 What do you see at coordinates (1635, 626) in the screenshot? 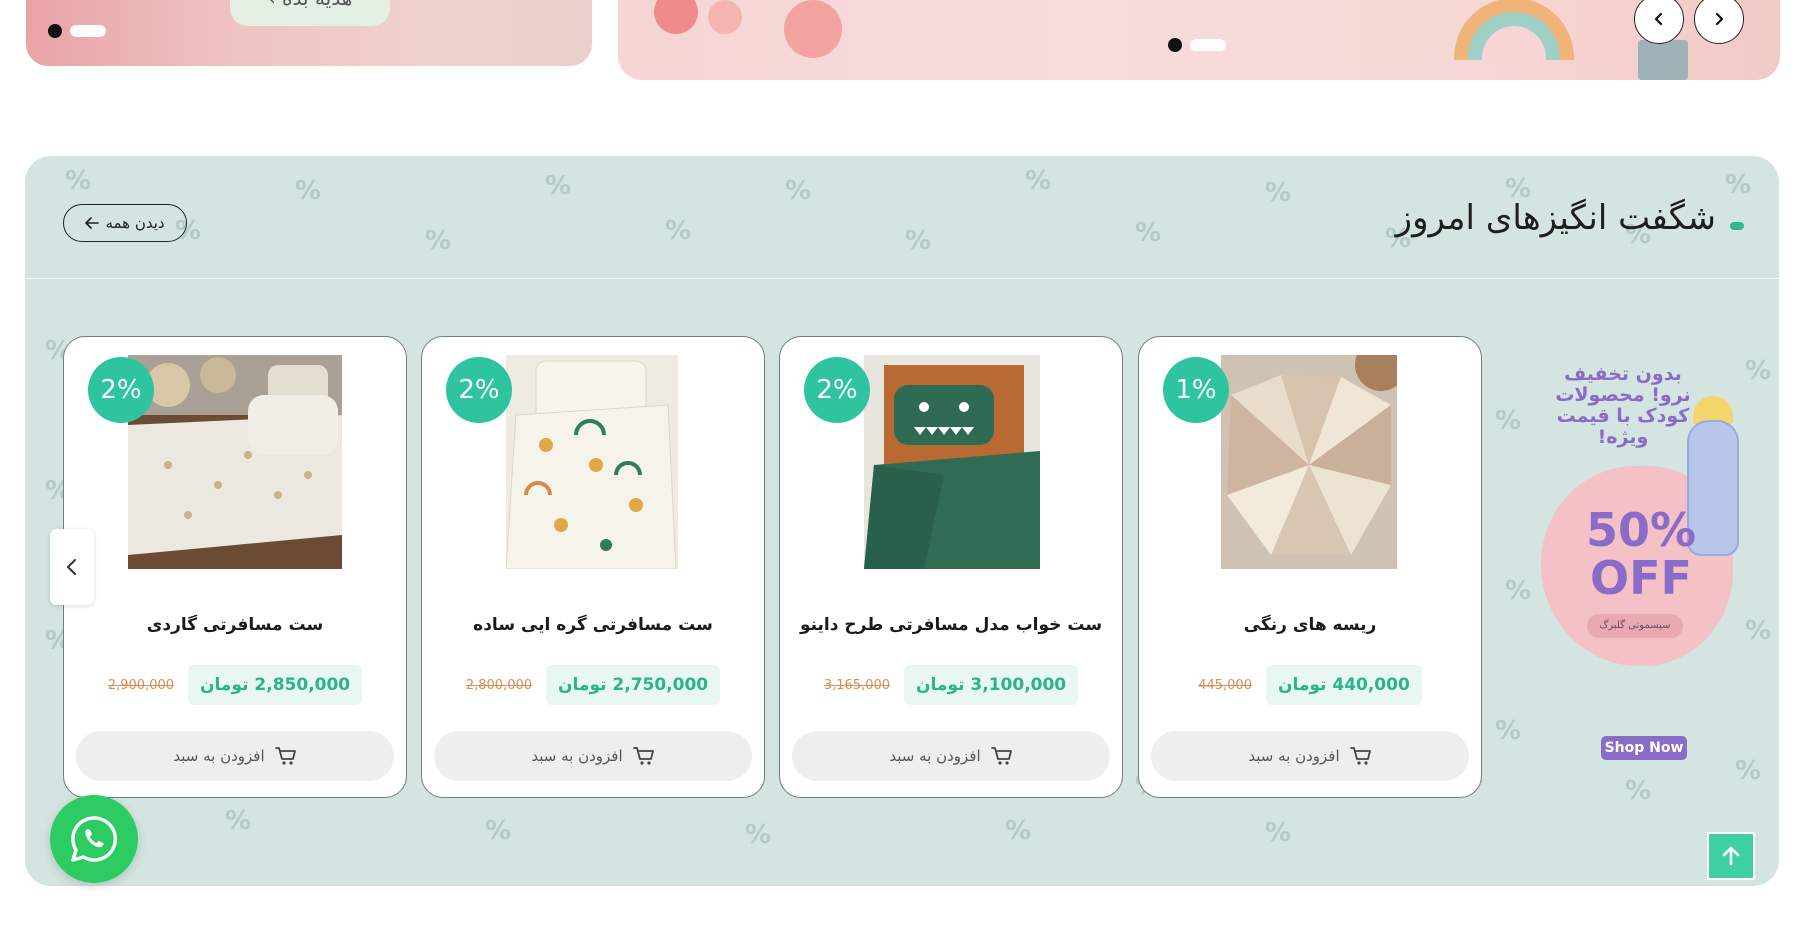
I see `promo-brand: سیسمونی گلبرگ` at bounding box center [1635, 626].